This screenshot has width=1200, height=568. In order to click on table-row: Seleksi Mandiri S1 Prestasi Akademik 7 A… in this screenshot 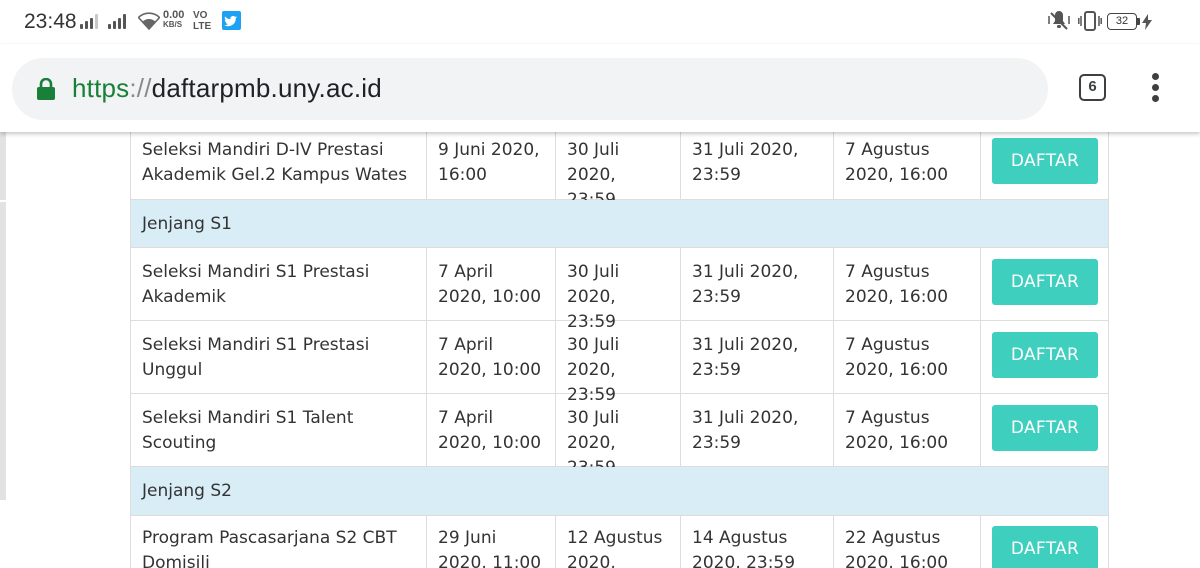, I will do `click(619, 290)`.